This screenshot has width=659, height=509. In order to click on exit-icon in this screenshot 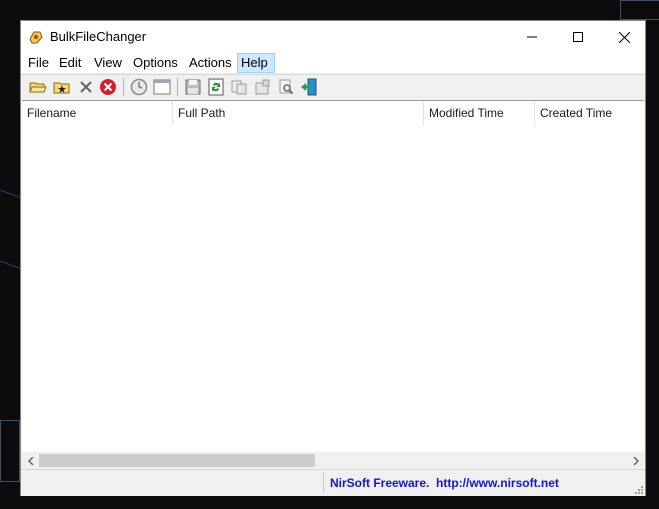, I will do `click(309, 87)`.